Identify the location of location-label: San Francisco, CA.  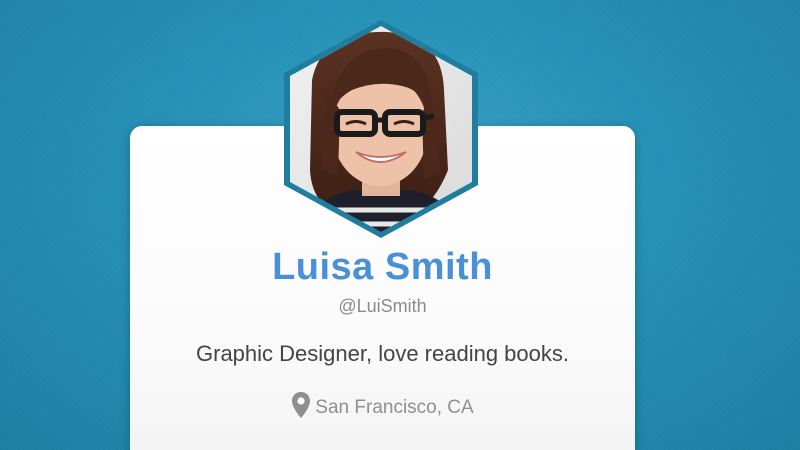
(394, 407).